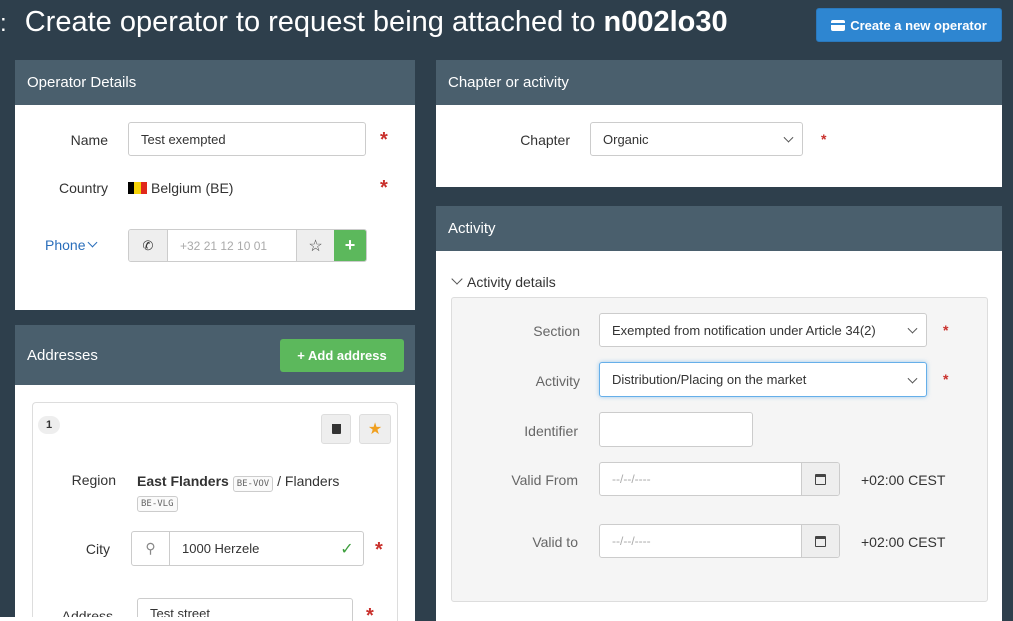 Image resolution: width=1013 pixels, height=621 pixels. Describe the element at coordinates (315, 245) in the screenshot. I see `star-icon: ☆` at that location.